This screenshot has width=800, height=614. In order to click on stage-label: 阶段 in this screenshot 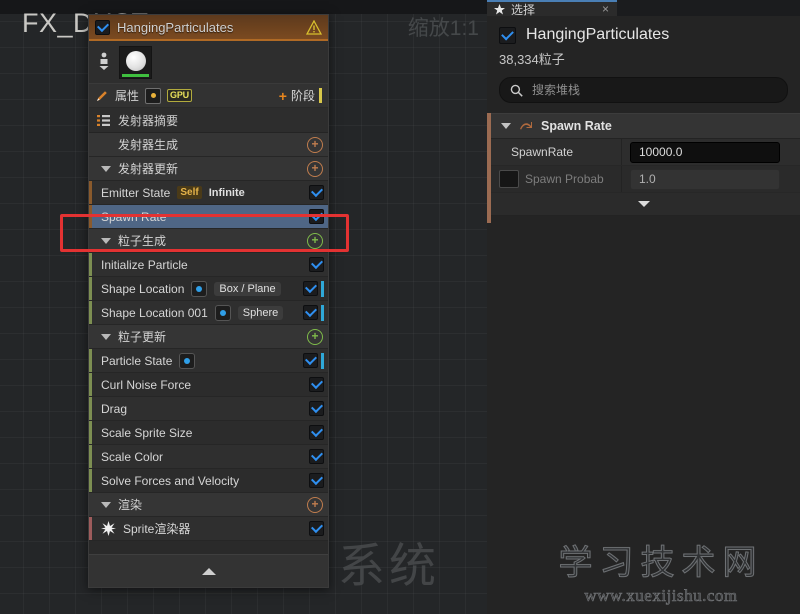, I will do `click(303, 95)`.